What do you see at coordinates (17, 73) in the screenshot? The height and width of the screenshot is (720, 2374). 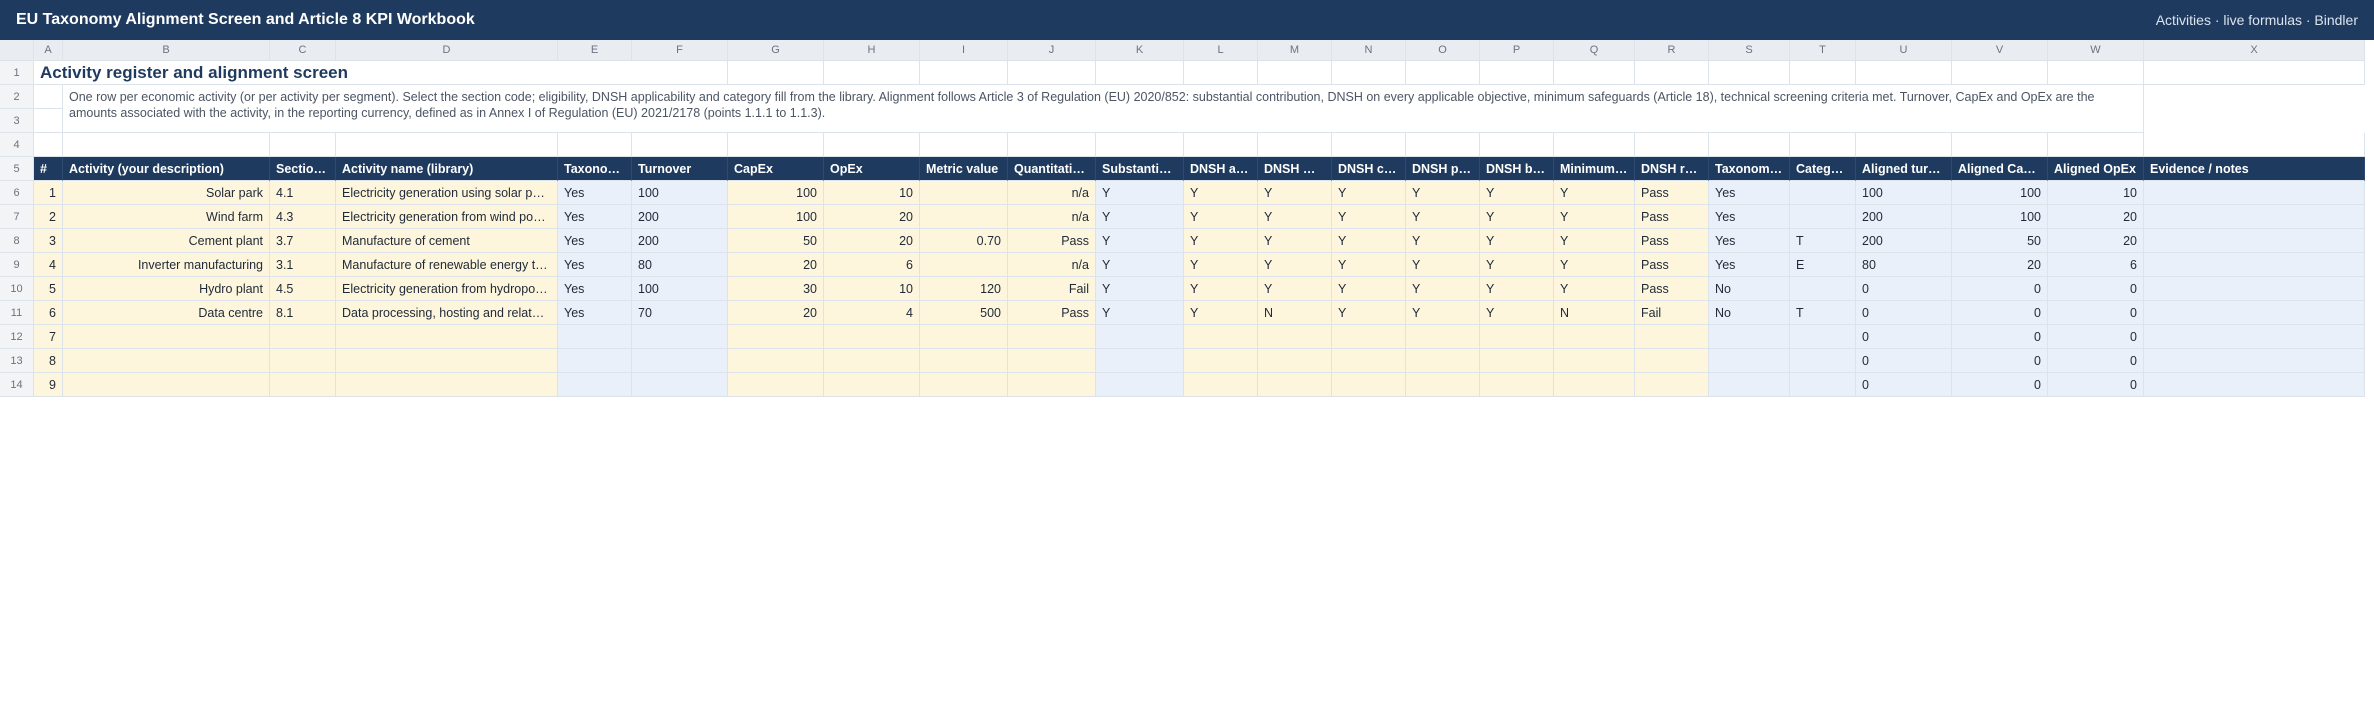 I see `row-number: 1` at bounding box center [17, 73].